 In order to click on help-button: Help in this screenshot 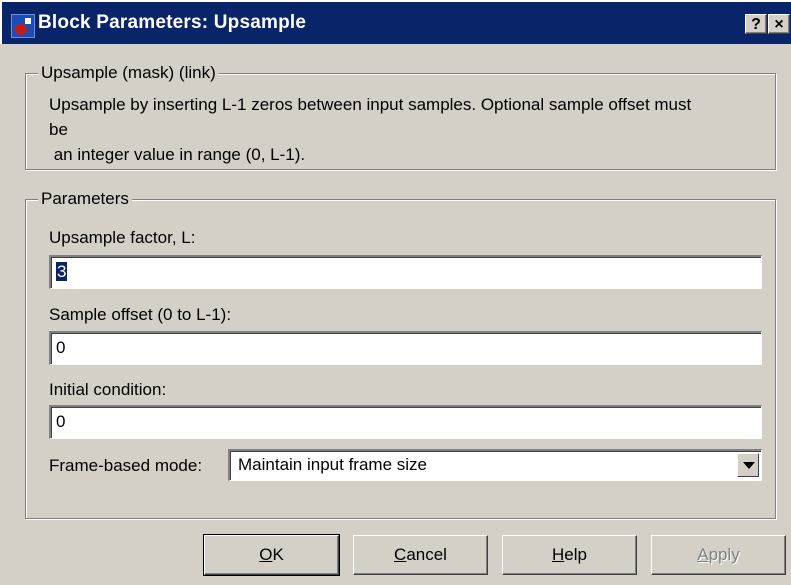, I will do `click(569, 555)`.